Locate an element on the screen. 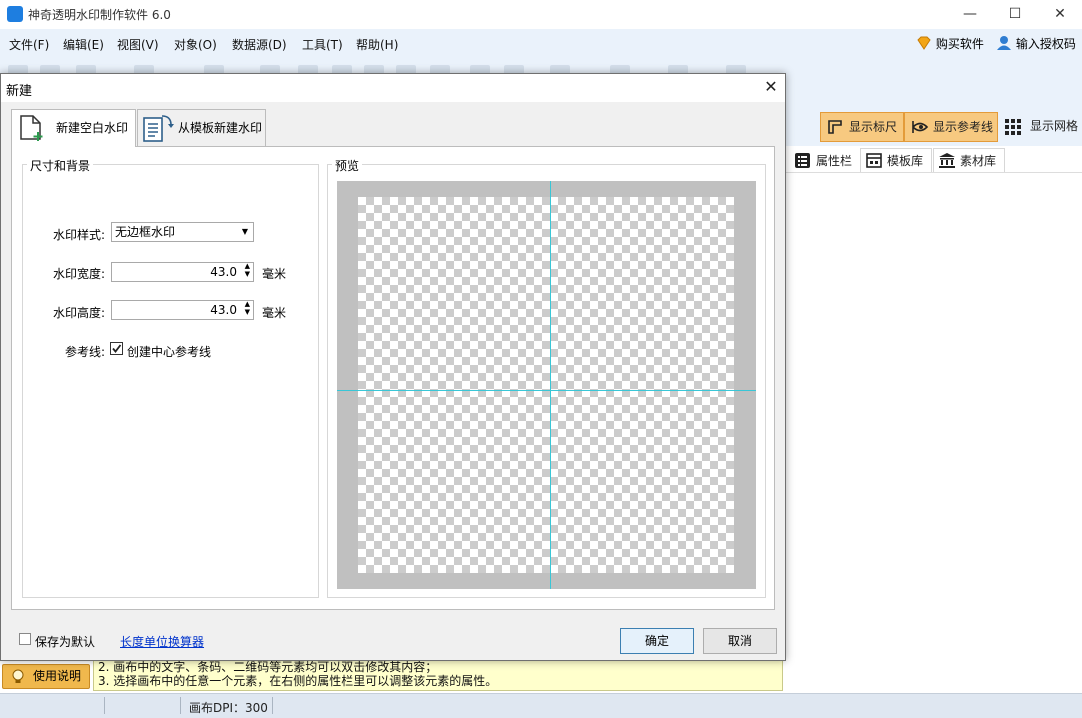  user-guide-button: 使用说明 is located at coordinates (46, 676).